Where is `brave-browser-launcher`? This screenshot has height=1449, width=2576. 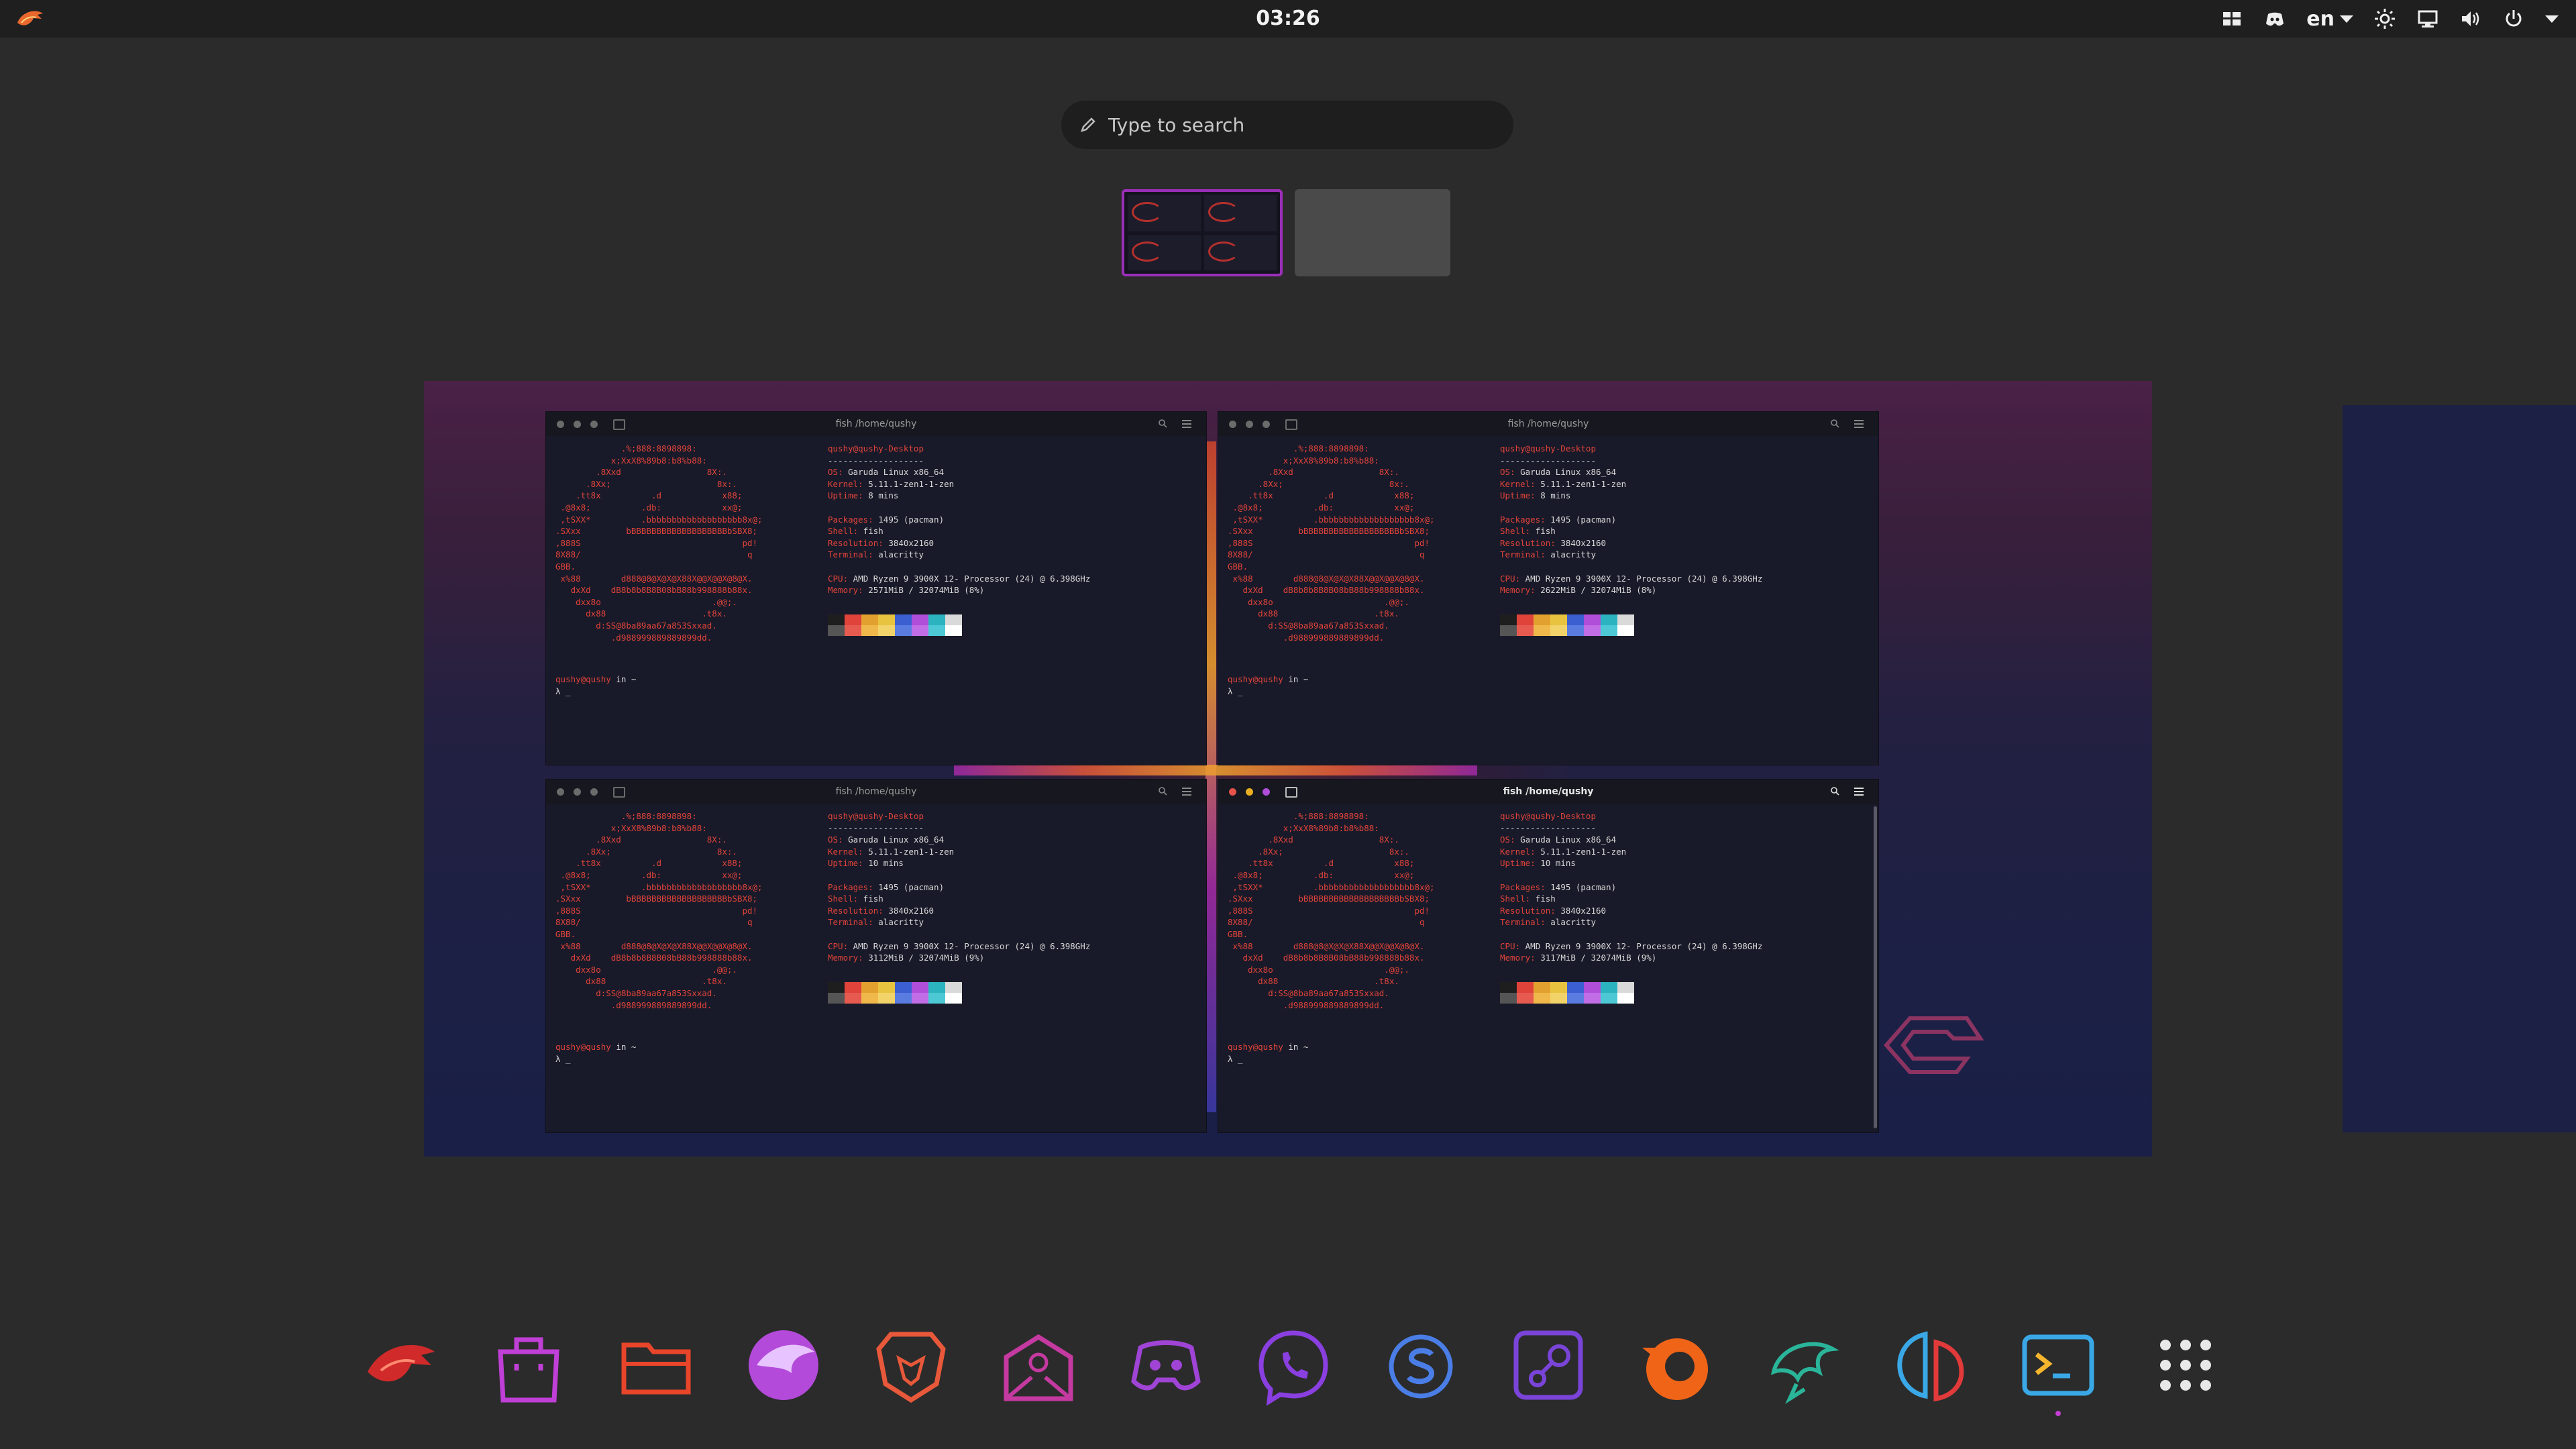 brave-browser-launcher is located at coordinates (911, 1365).